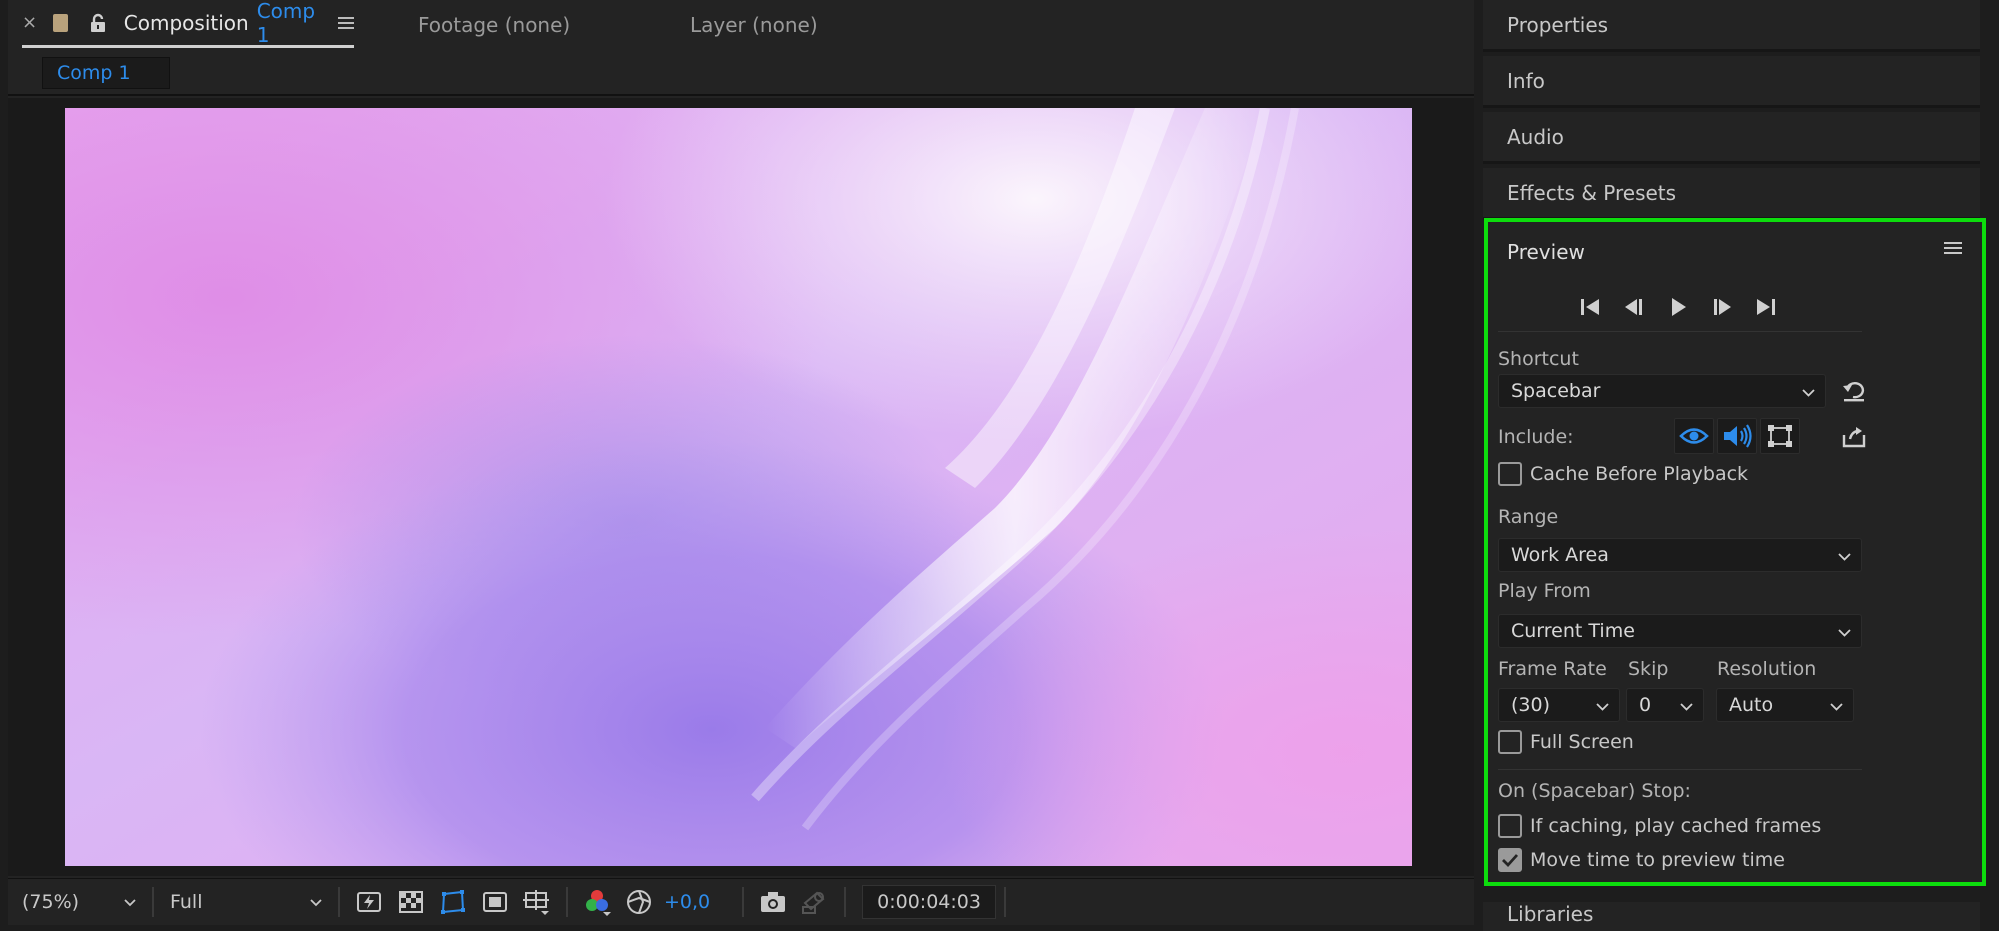 Image resolution: width=1999 pixels, height=931 pixels. Describe the element at coordinates (773, 902) in the screenshot. I see `camera-snapshot-icon` at that location.